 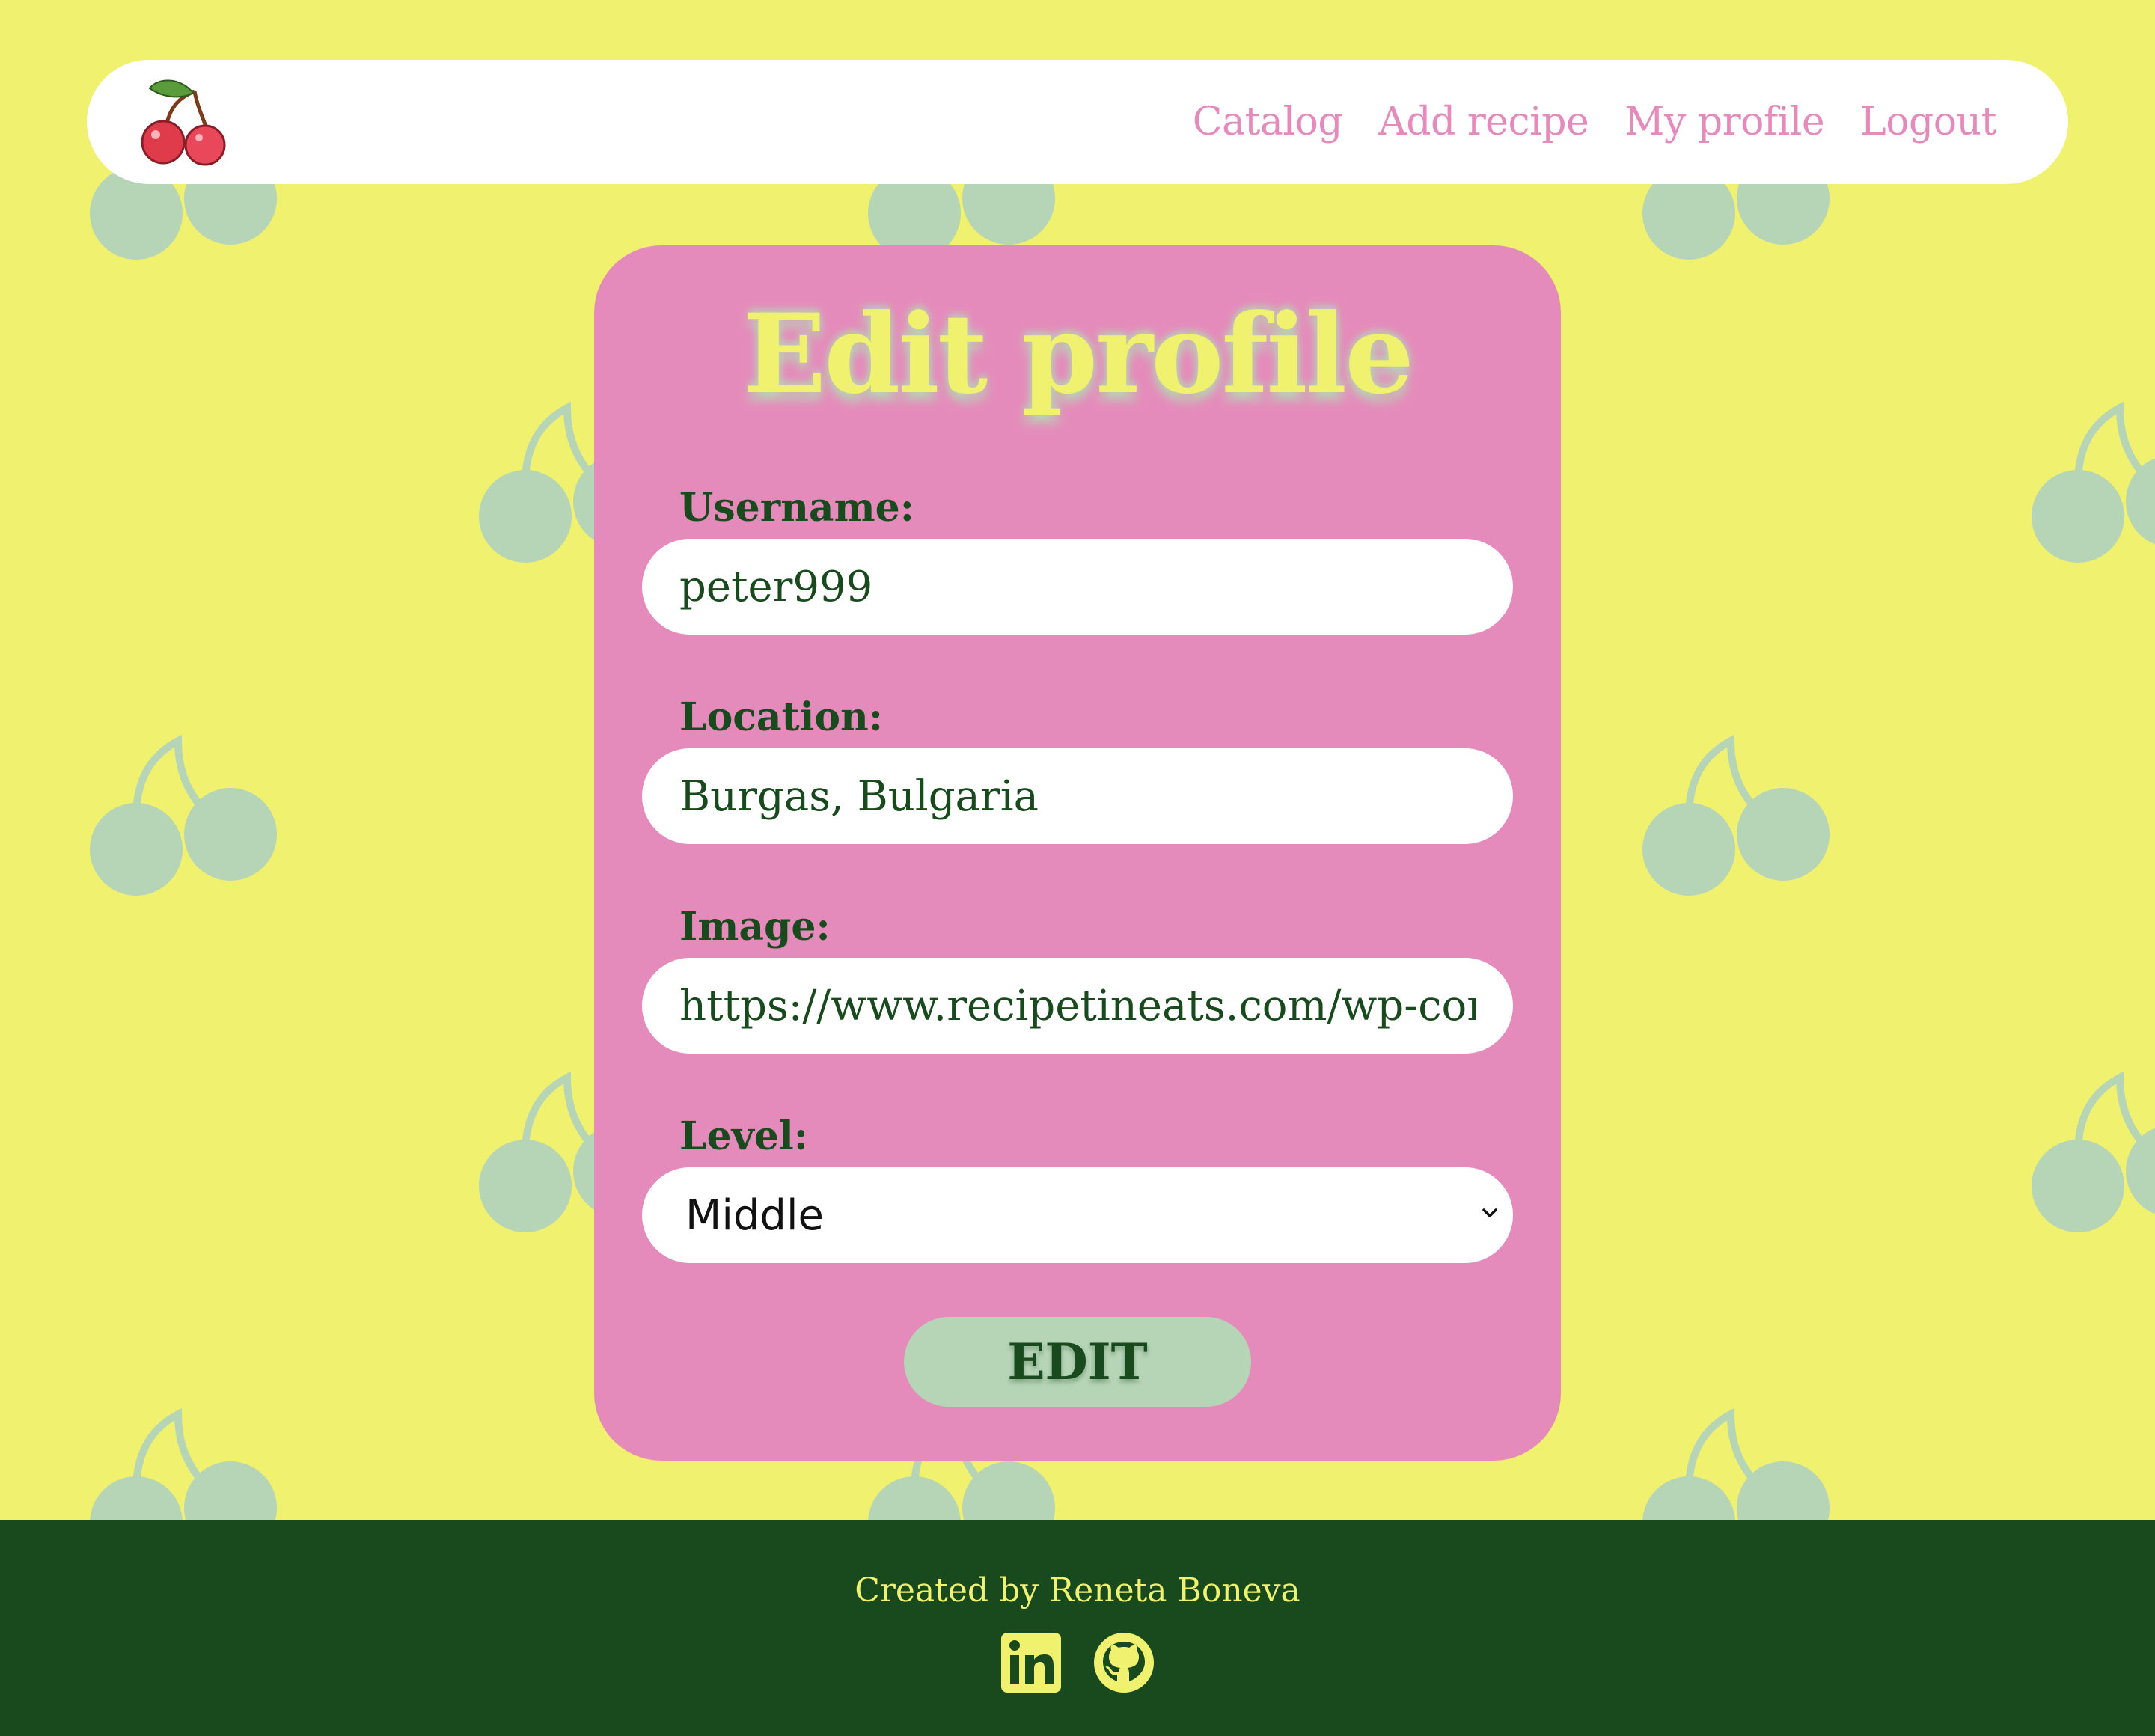 What do you see at coordinates (796, 508) in the screenshot?
I see `username-label: Username:` at bounding box center [796, 508].